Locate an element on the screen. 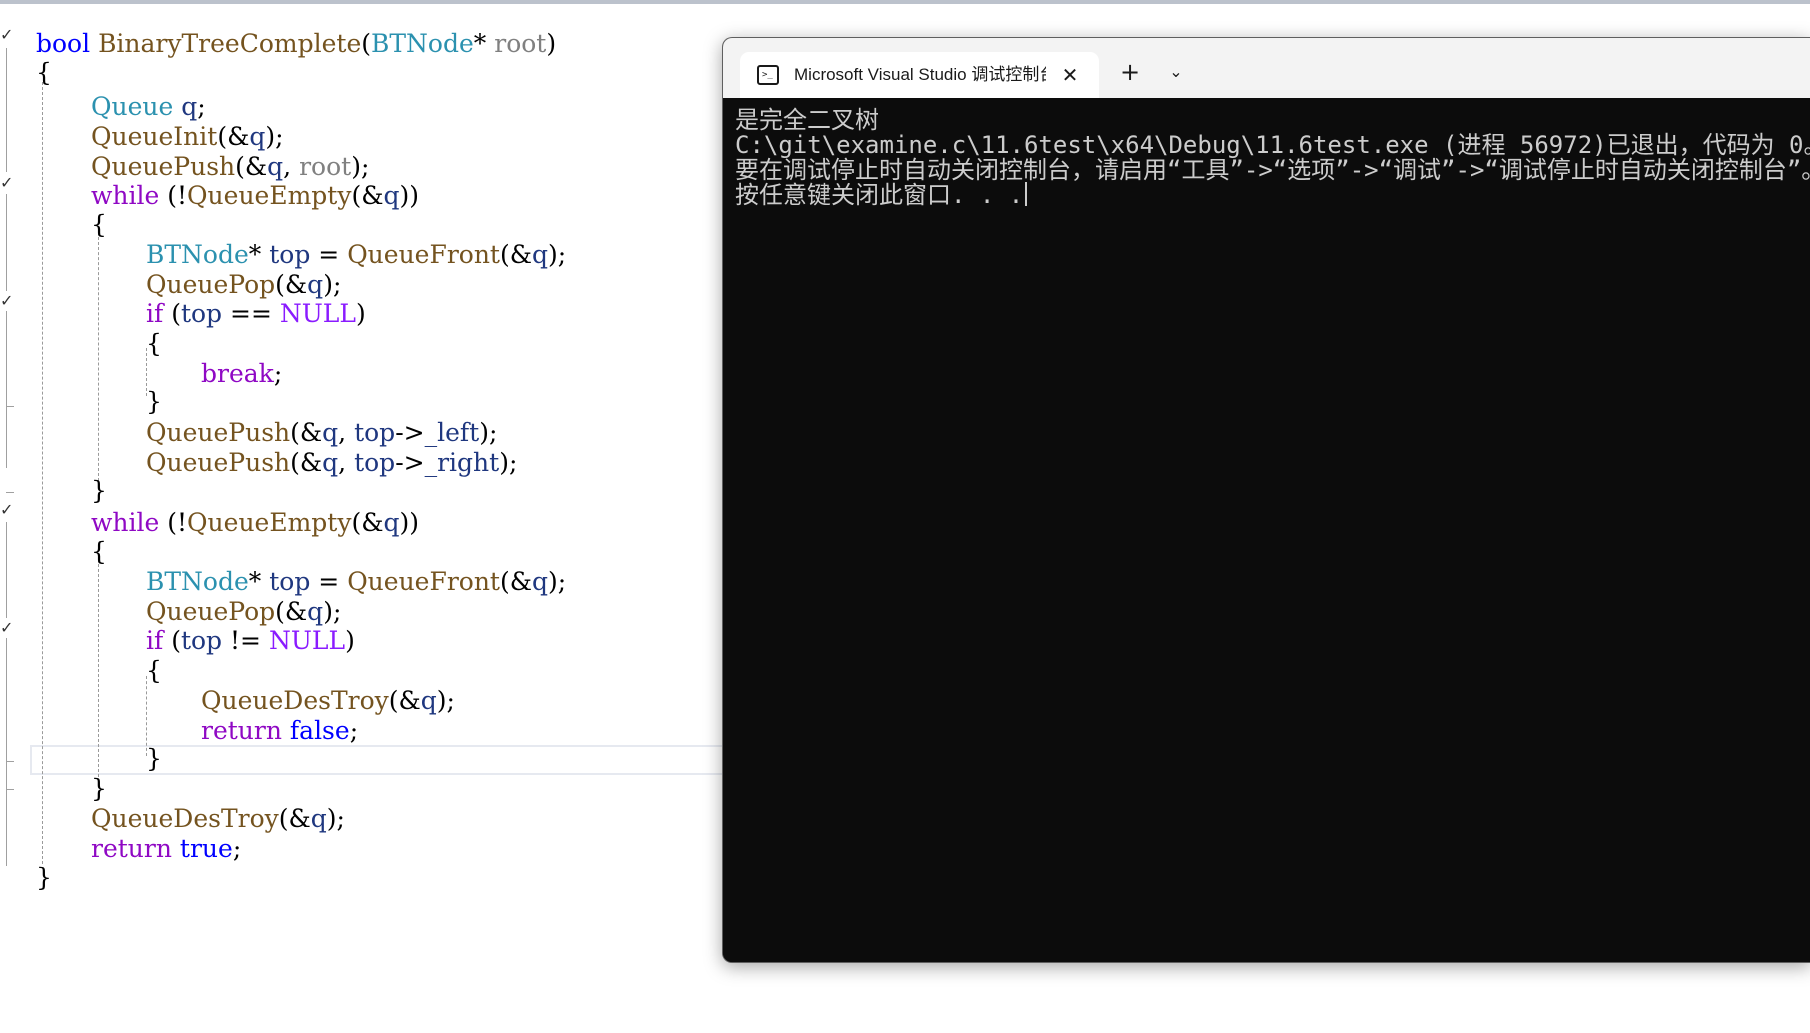 The height and width of the screenshot is (1033, 1810). code-line: if (top == NULL) is located at coordinates (256, 314).